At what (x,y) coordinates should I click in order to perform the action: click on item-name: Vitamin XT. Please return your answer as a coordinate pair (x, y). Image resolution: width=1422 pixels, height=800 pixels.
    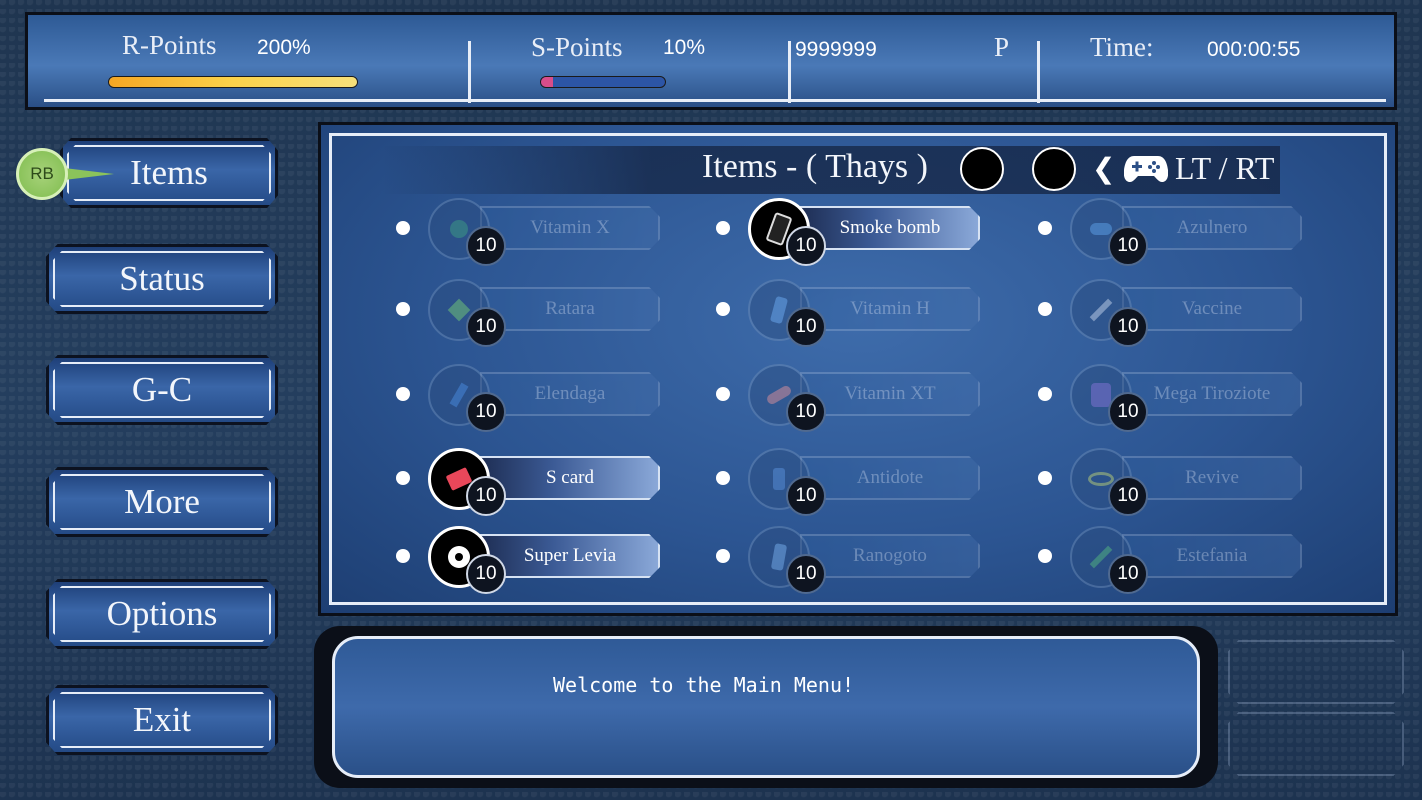
    Looking at the image, I should click on (890, 393).